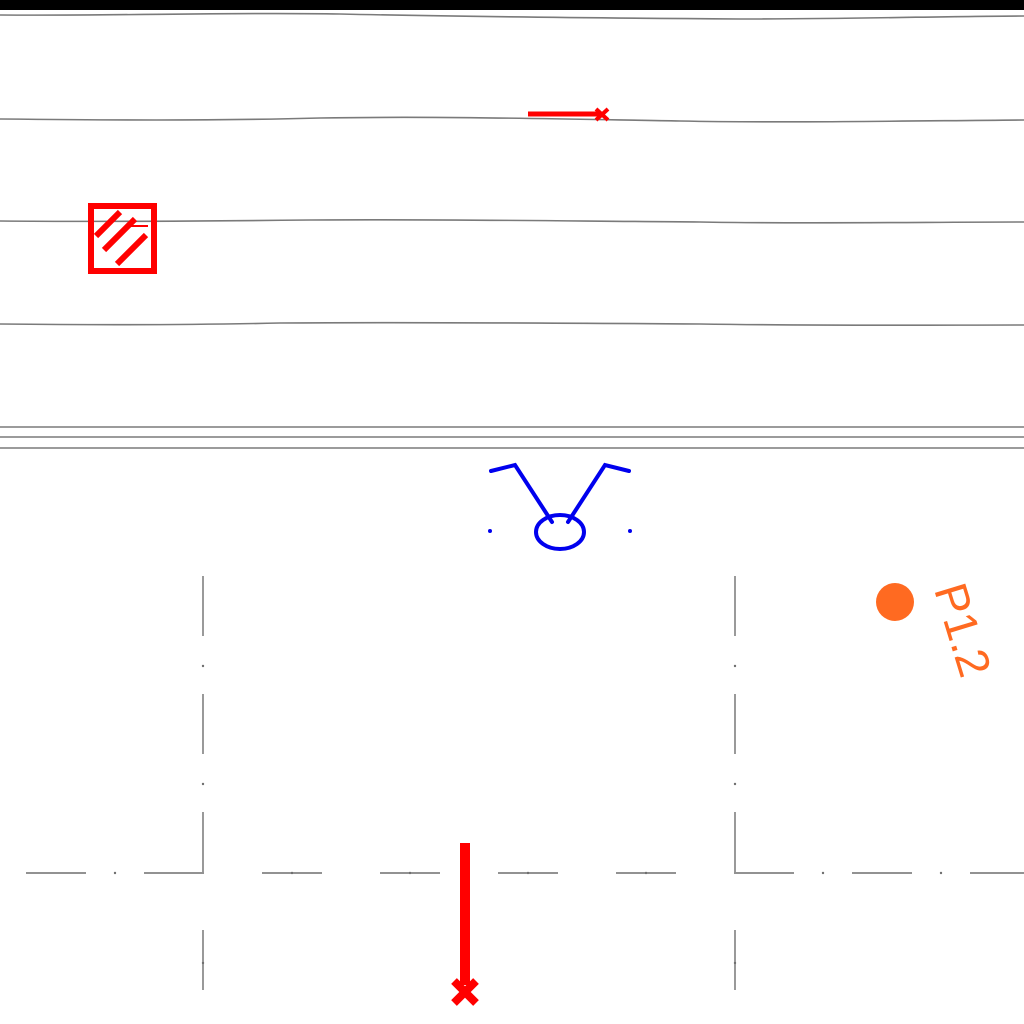 This screenshot has width=1024, height=1024. Describe the element at coordinates (962, 630) in the screenshot. I see `survey-point-label: P1.2` at that location.